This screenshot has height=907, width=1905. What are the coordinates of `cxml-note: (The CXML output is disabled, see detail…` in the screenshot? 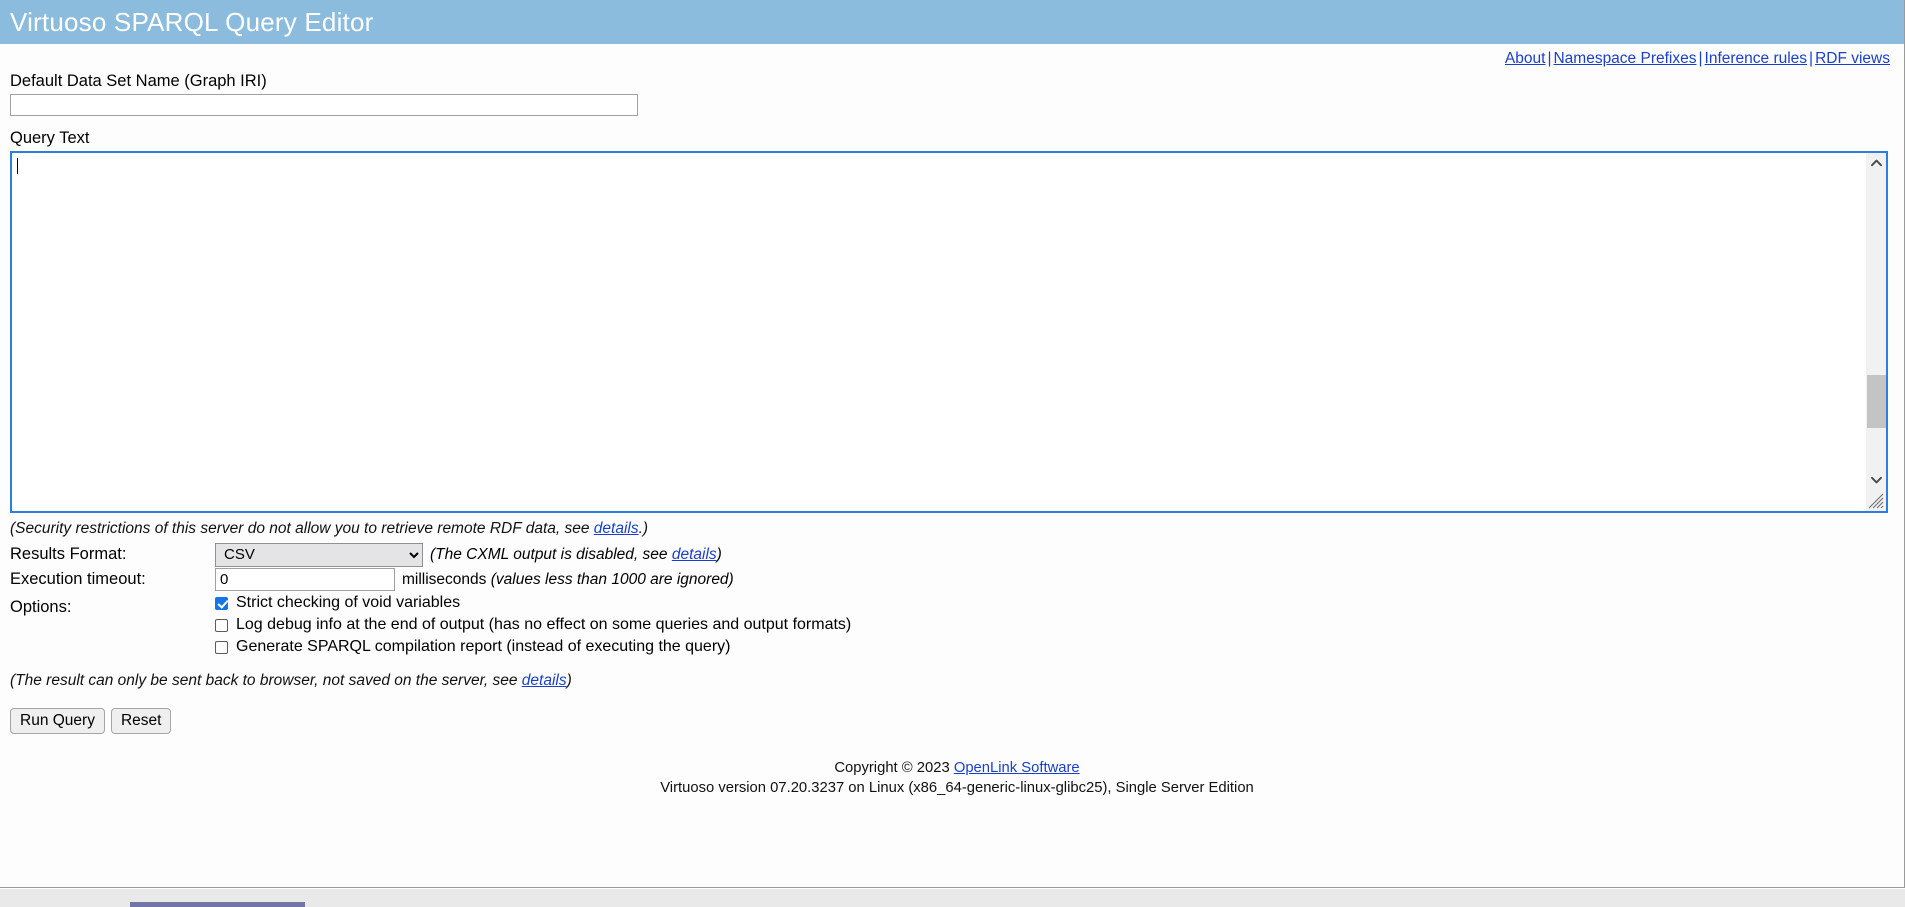 It's located at (572, 555).